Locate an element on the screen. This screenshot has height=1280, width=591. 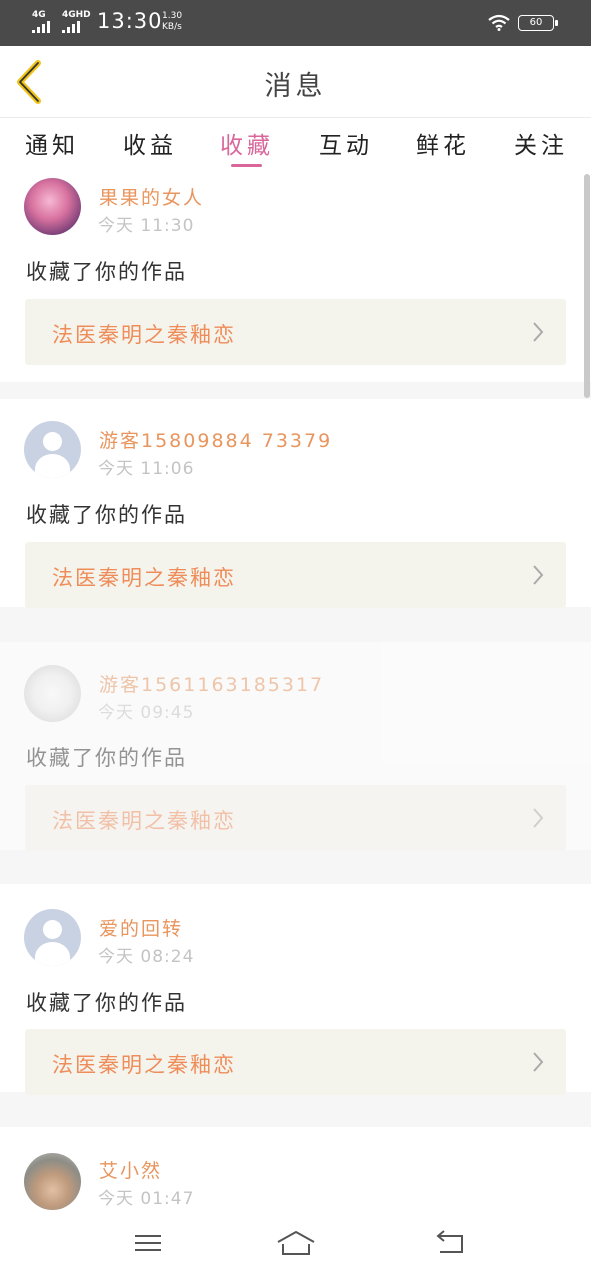
network-speed: 1.30 KB/s is located at coordinates (172, 22).